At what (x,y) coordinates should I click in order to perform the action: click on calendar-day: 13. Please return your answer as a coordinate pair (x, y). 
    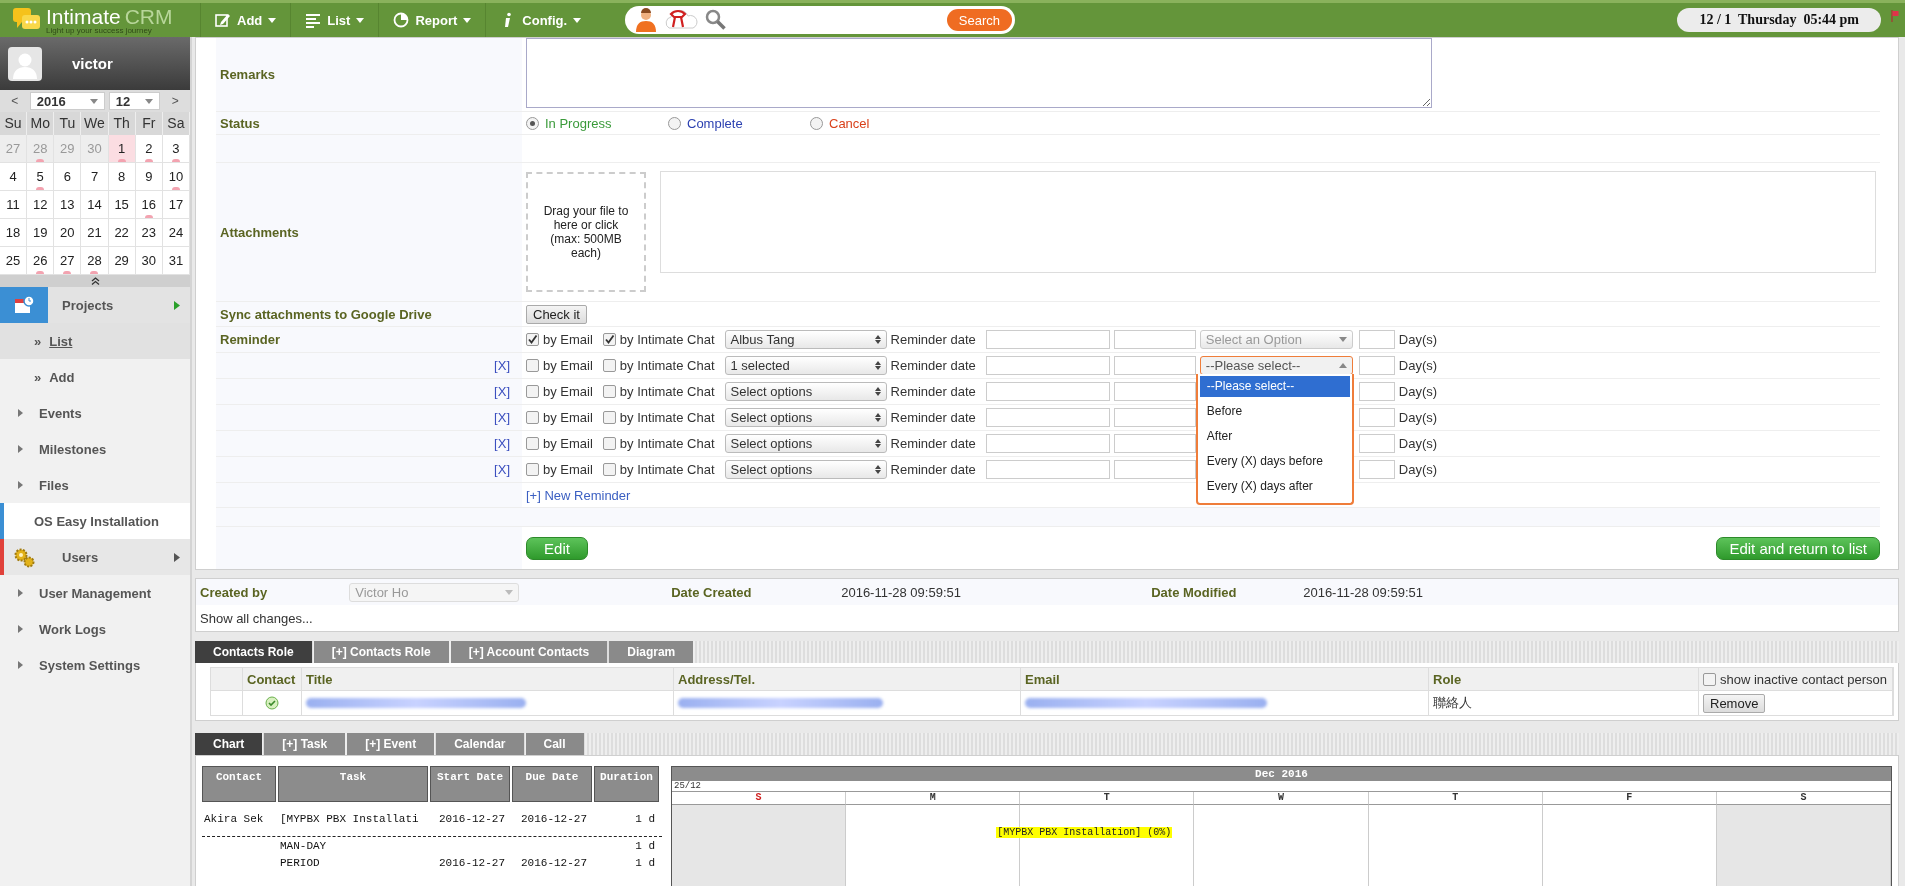
    Looking at the image, I should click on (68, 205).